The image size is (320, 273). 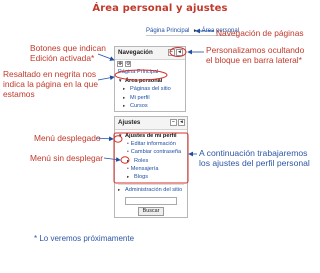 I want to click on annotation-line: el bloque en barra lateral*, so click(x=254, y=60).